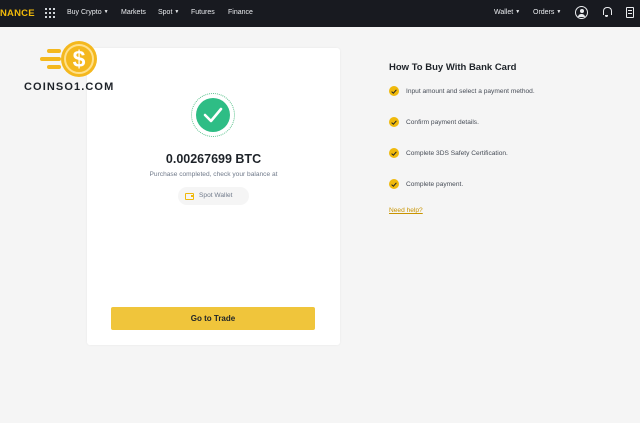  What do you see at coordinates (240, 12) in the screenshot?
I see `nav-finance: Finance` at bounding box center [240, 12].